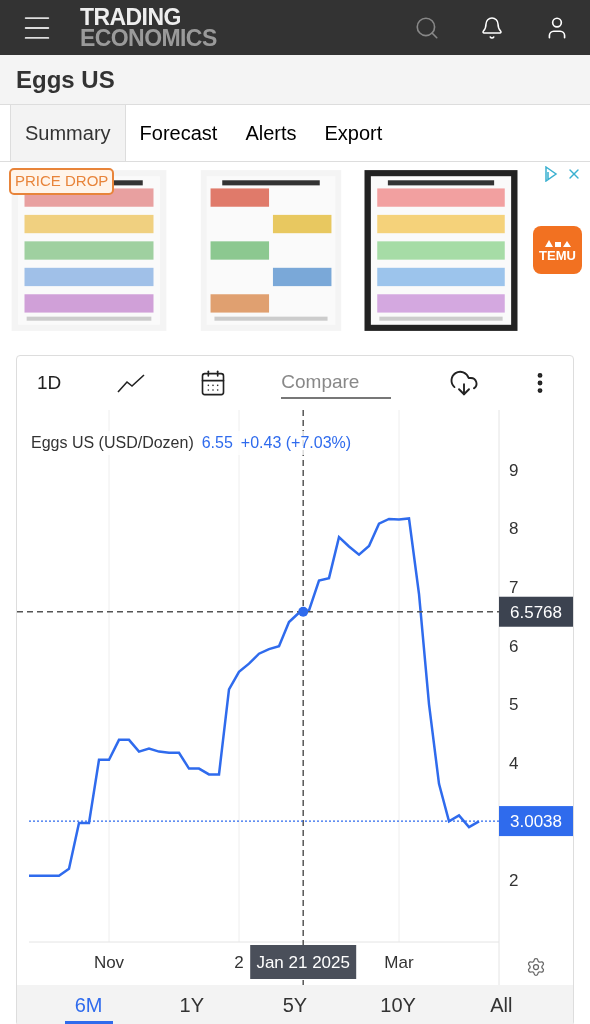  I want to click on logo-text: TRADING, so click(148, 17).